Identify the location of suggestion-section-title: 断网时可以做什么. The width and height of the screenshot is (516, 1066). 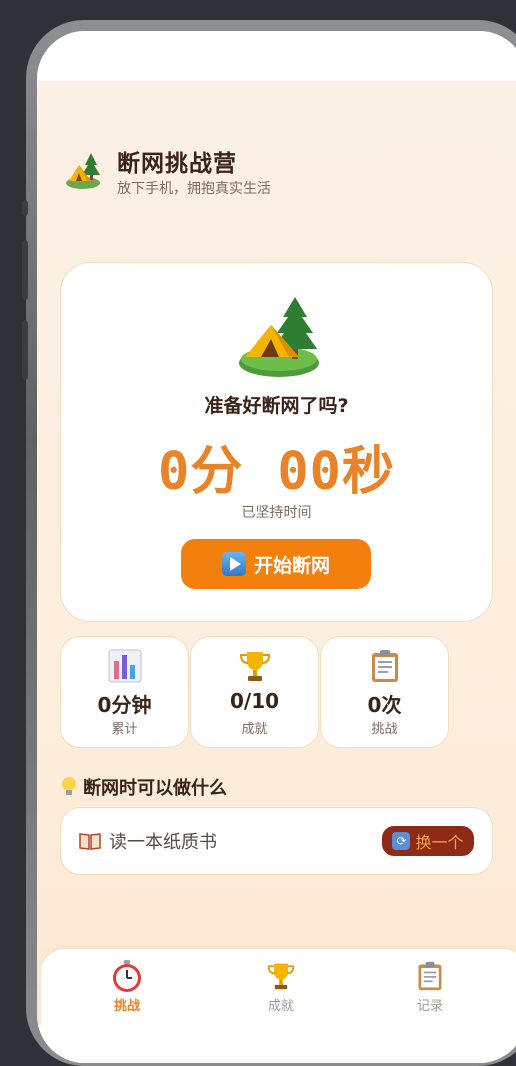
(144, 787).